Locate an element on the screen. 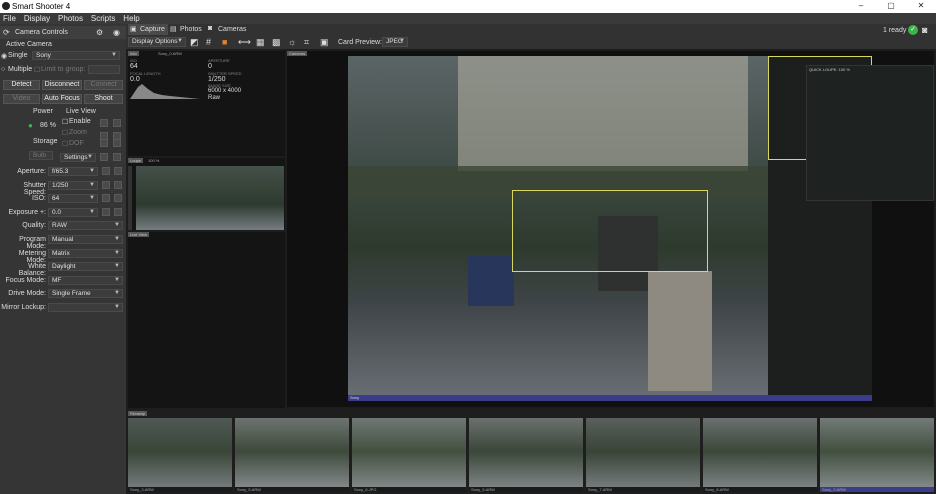 The image size is (936, 494). filmstrip-thumbnail: Sony_6.JPG is located at coordinates (409, 455).